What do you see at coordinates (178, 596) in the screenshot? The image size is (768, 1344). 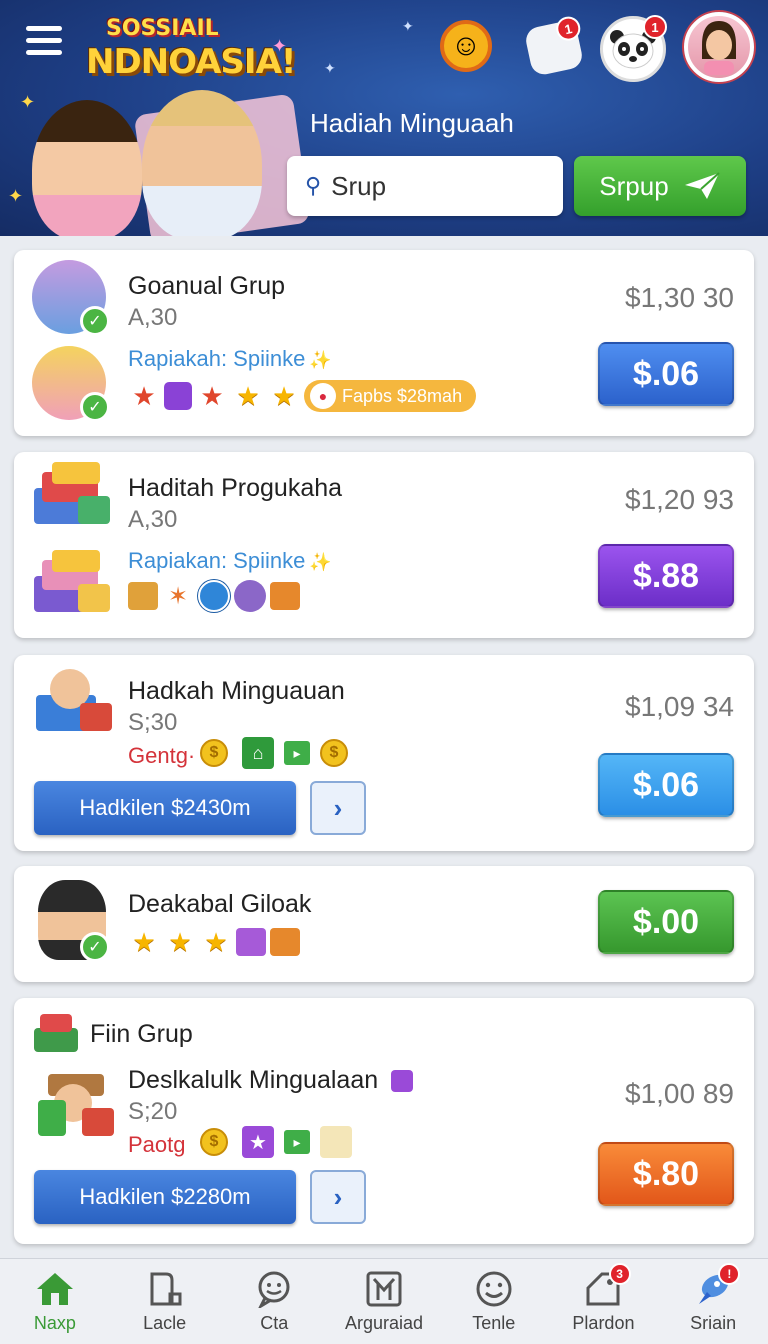 I see `figure-icon: ✶` at bounding box center [178, 596].